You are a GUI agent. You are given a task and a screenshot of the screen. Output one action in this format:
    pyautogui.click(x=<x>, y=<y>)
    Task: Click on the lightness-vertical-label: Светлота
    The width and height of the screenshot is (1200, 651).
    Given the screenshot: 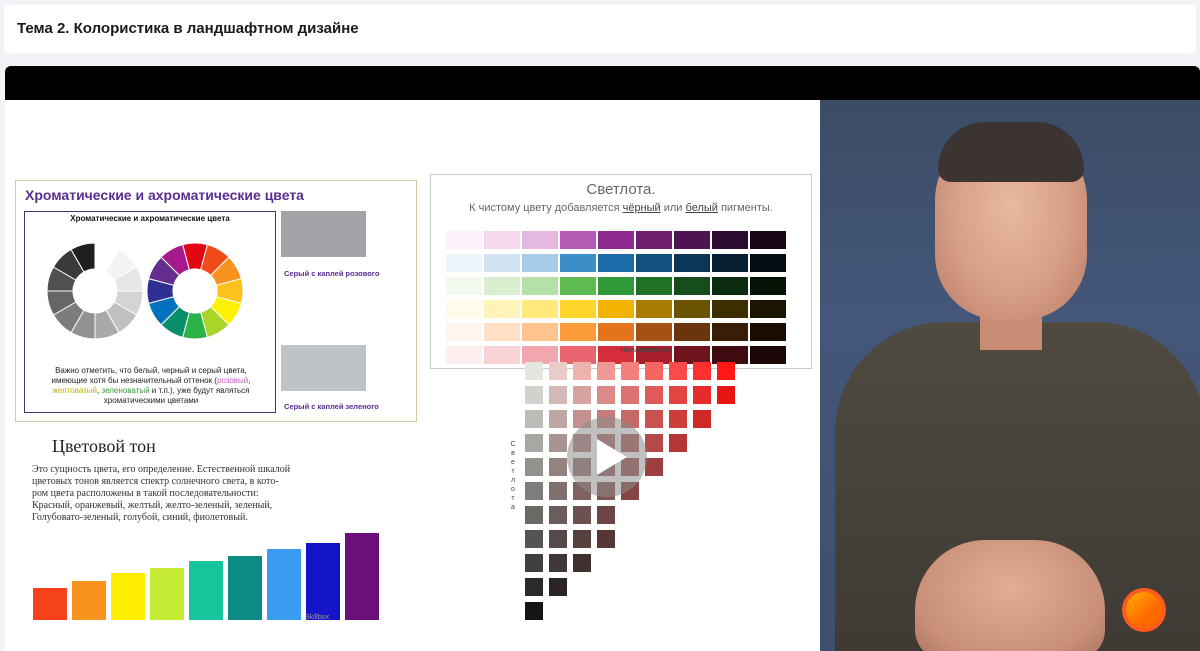 What is the action you would take?
    pyautogui.click(x=513, y=476)
    